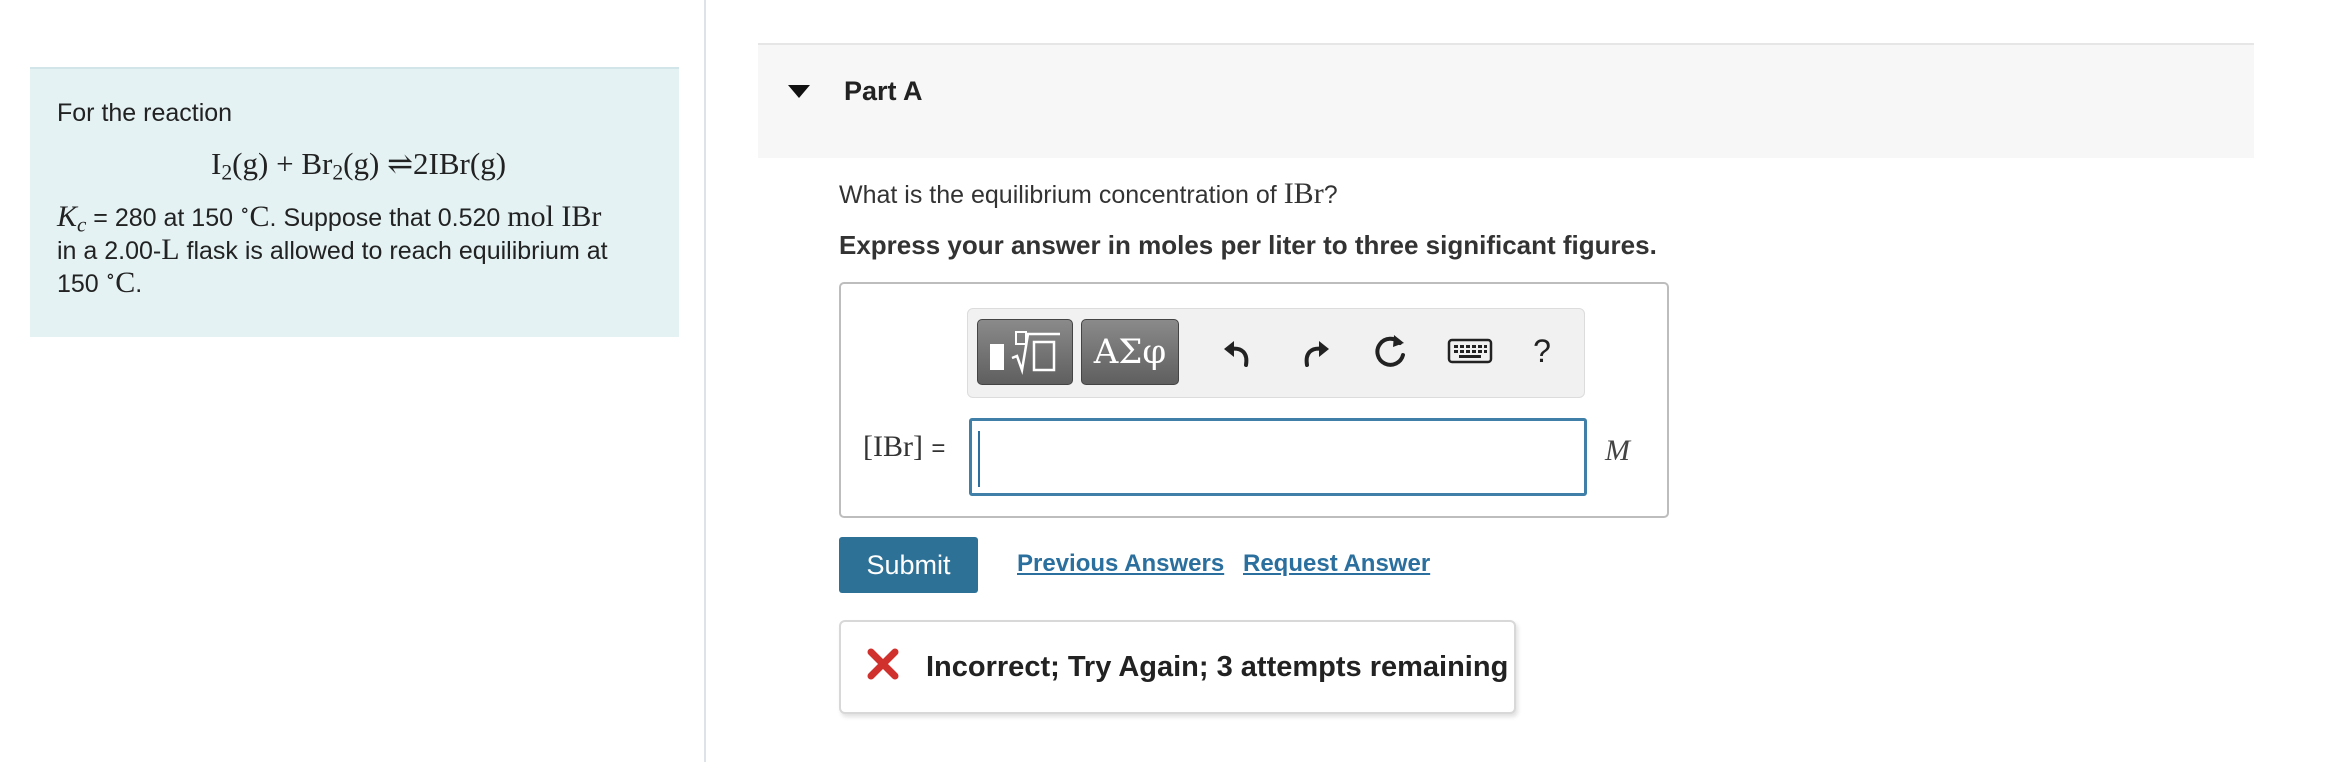 The width and height of the screenshot is (2328, 762). I want to click on problem-intro: For the reaction, so click(145, 113).